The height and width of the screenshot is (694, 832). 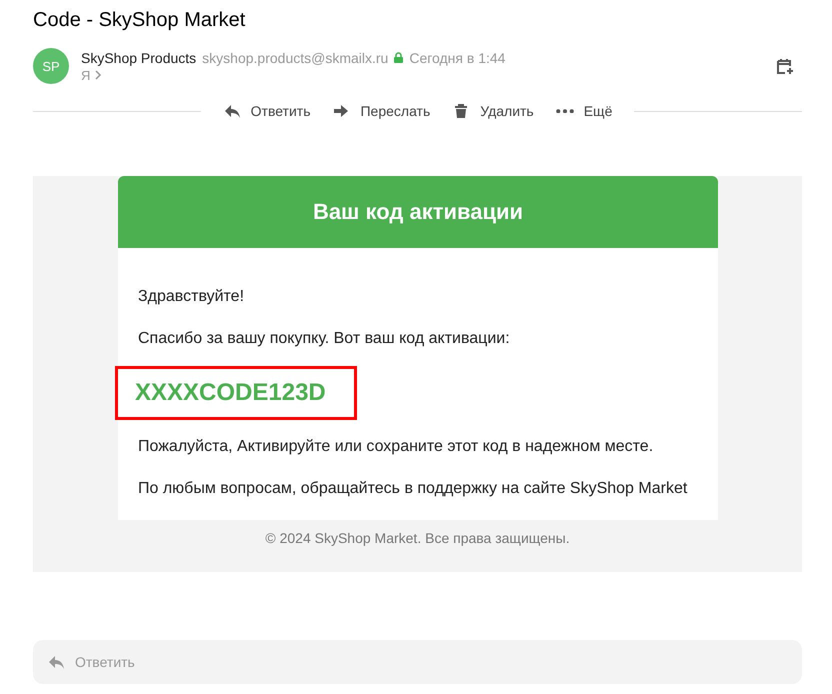 I want to click on sender-name: SkyShop Products, so click(x=138, y=58).